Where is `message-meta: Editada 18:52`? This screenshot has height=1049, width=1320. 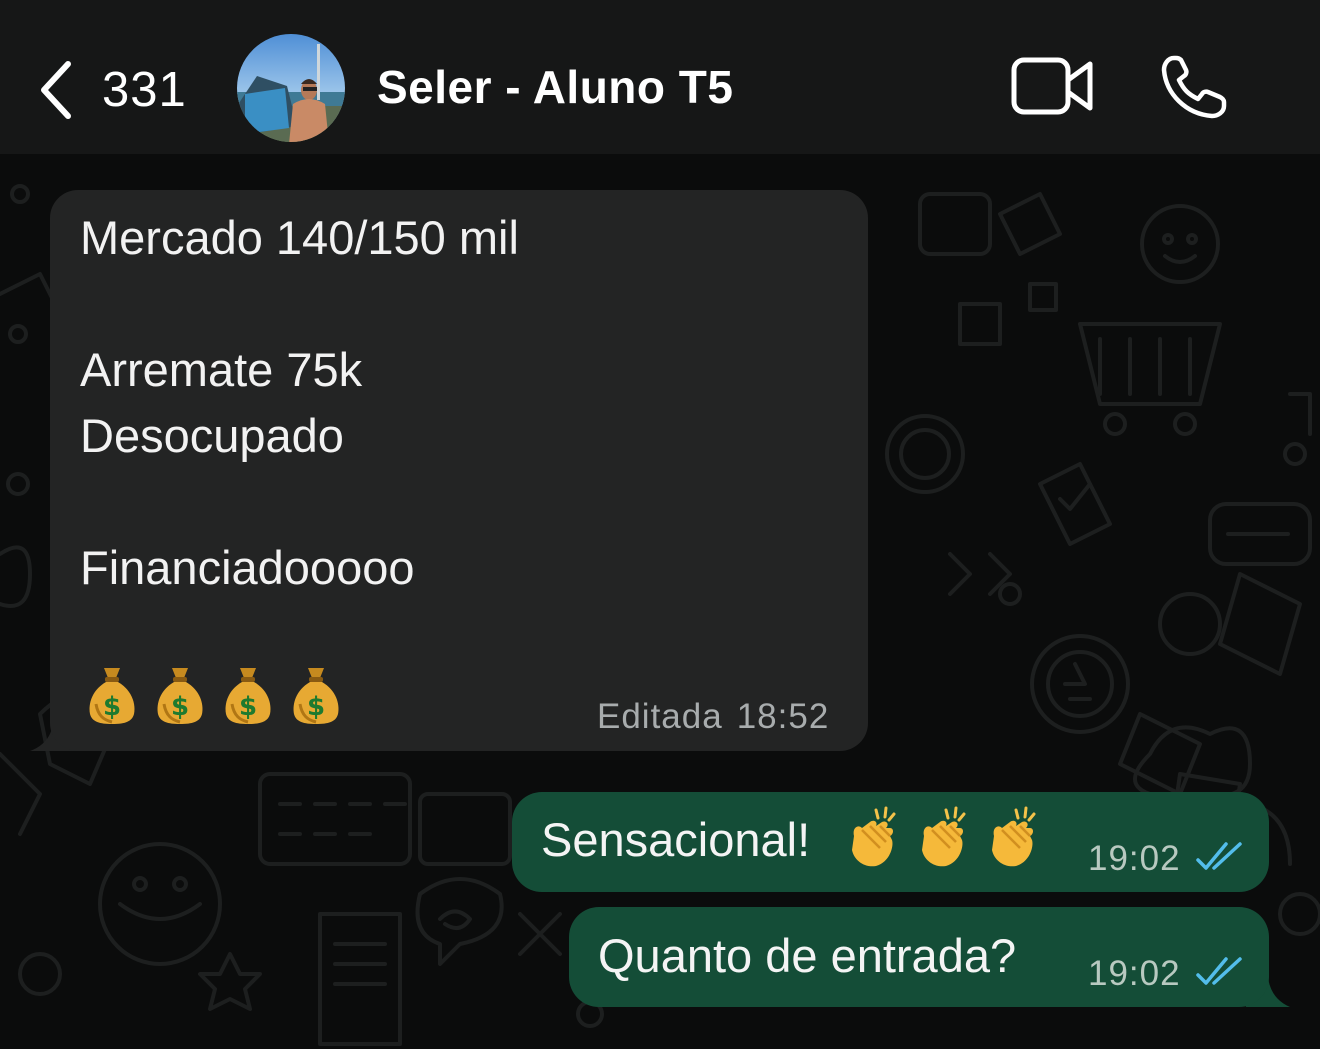 message-meta: Editada 18:52 is located at coordinates (713, 717).